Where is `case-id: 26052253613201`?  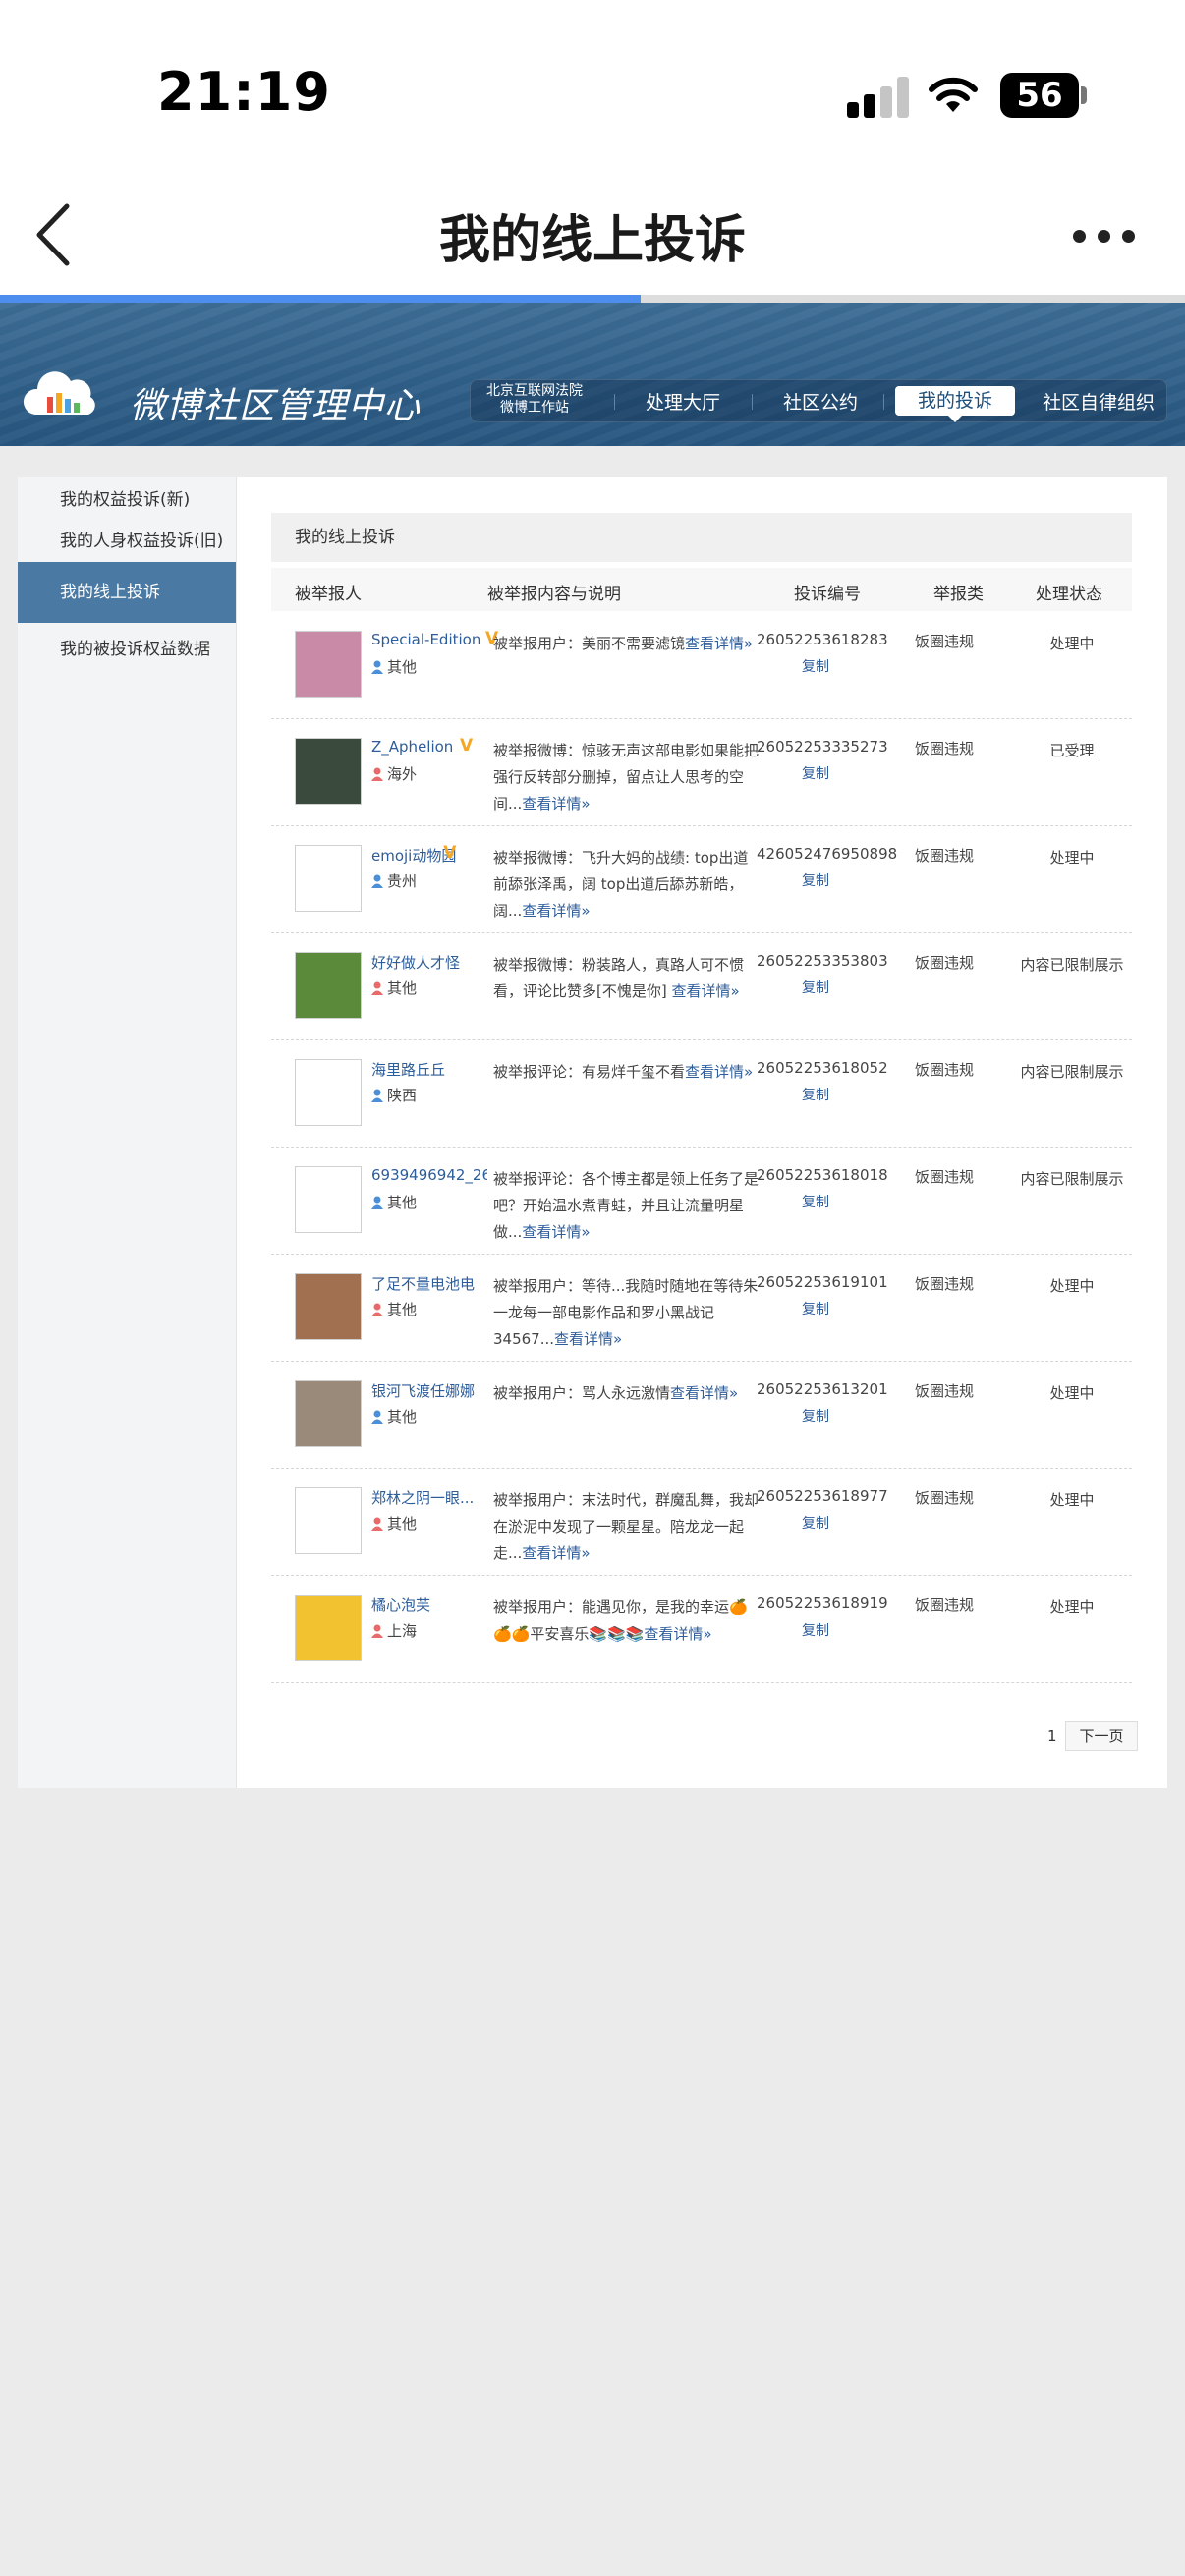 case-id: 26052253613201 is located at coordinates (823, 1389).